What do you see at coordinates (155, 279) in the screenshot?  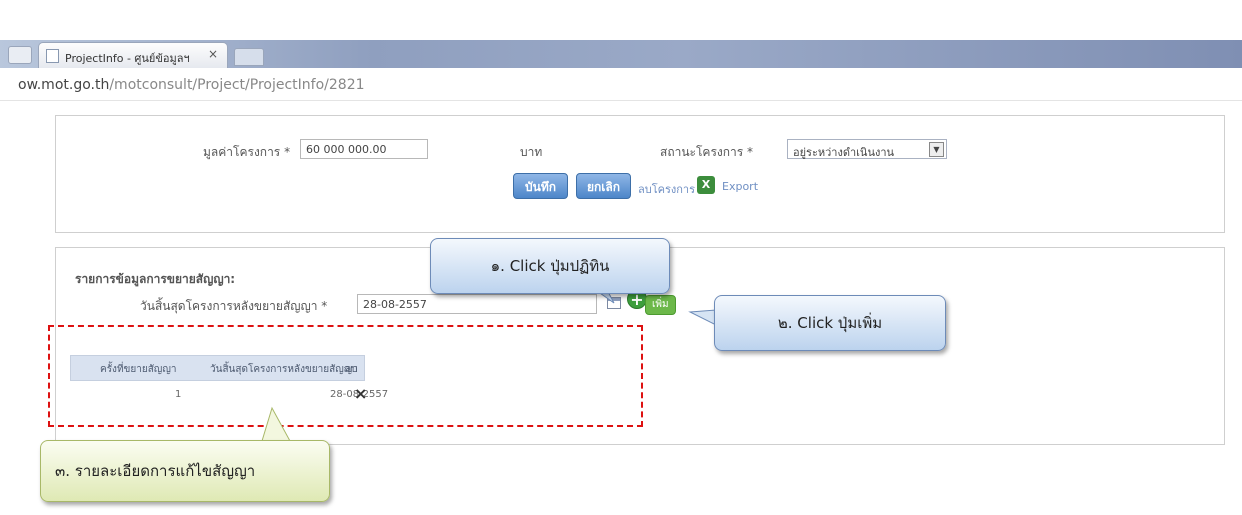 I see `extension-section-title: รายการข้อมูลการขยายสัญญา:` at bounding box center [155, 279].